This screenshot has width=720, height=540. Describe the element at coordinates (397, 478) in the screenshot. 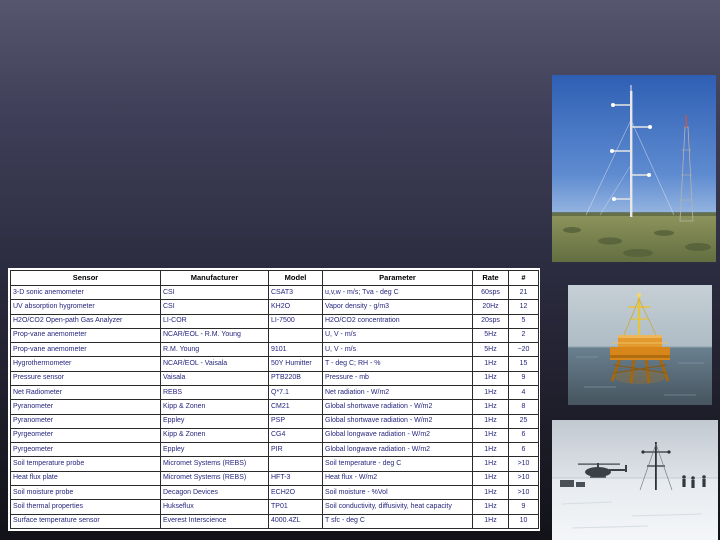

I see `cell-parameter: Heat flux - W/m2` at that location.